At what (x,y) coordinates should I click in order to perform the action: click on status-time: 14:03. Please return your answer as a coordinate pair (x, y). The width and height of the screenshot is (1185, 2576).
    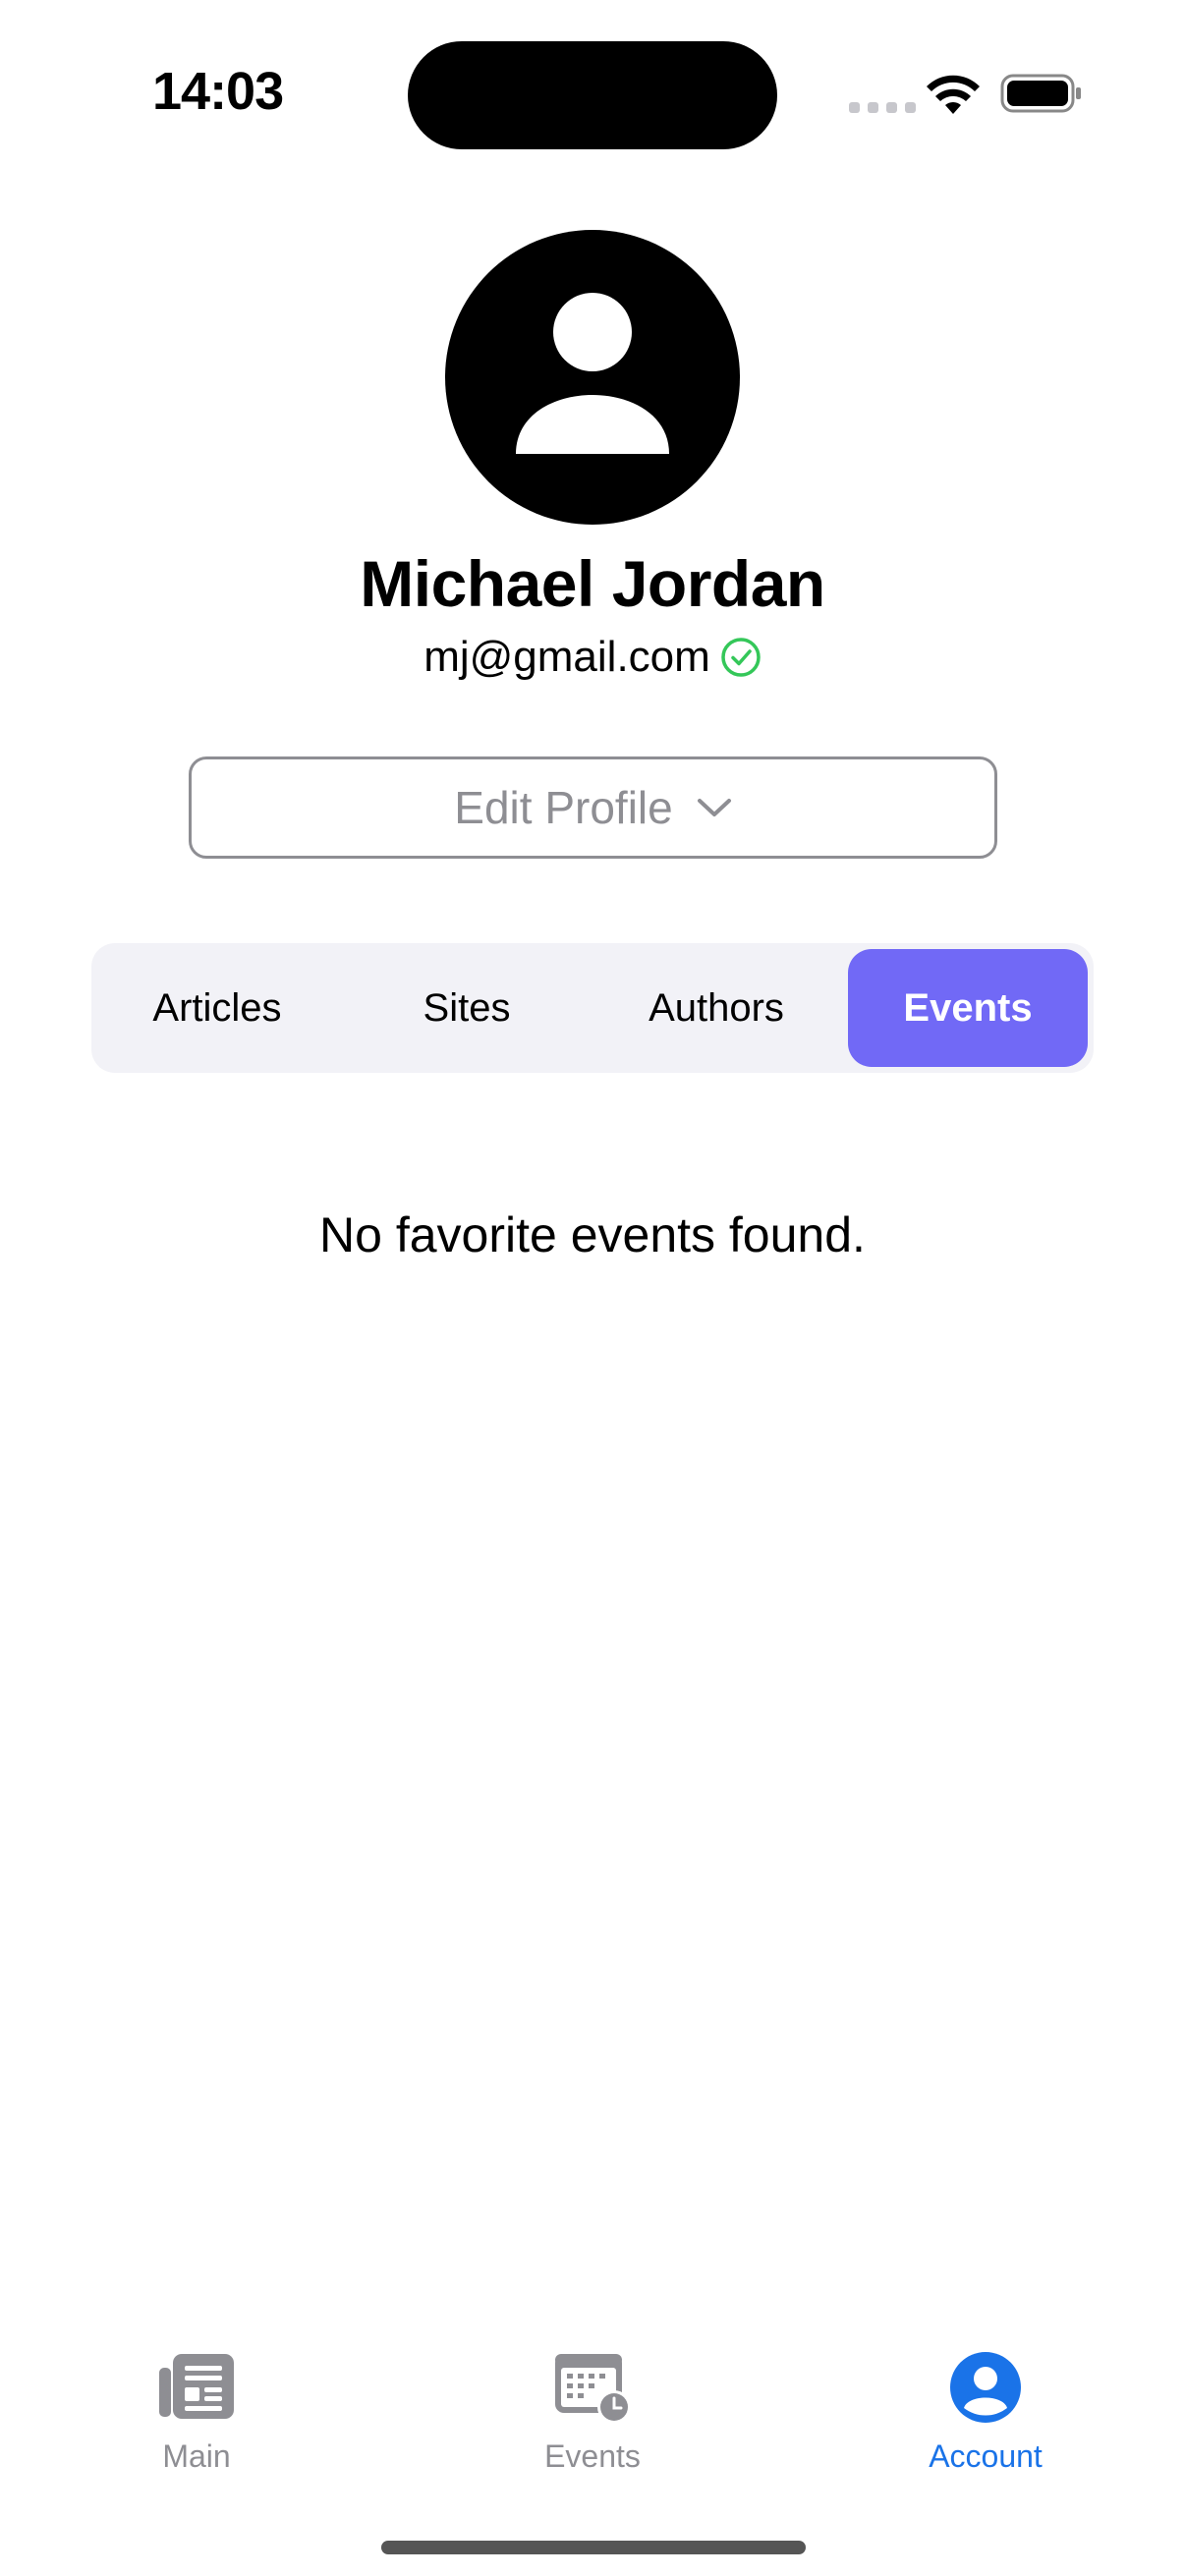
    Looking at the image, I should click on (218, 91).